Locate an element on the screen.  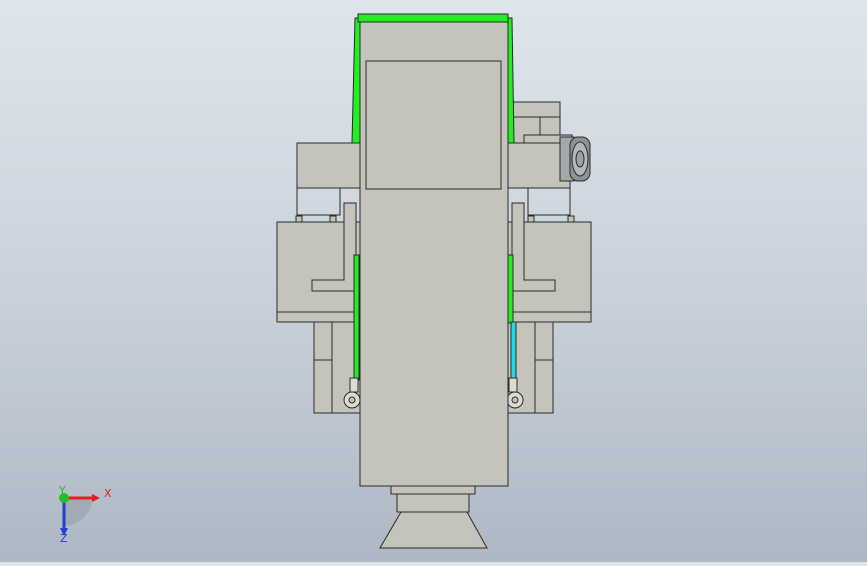
nozzle-collar is located at coordinates (433, 490).